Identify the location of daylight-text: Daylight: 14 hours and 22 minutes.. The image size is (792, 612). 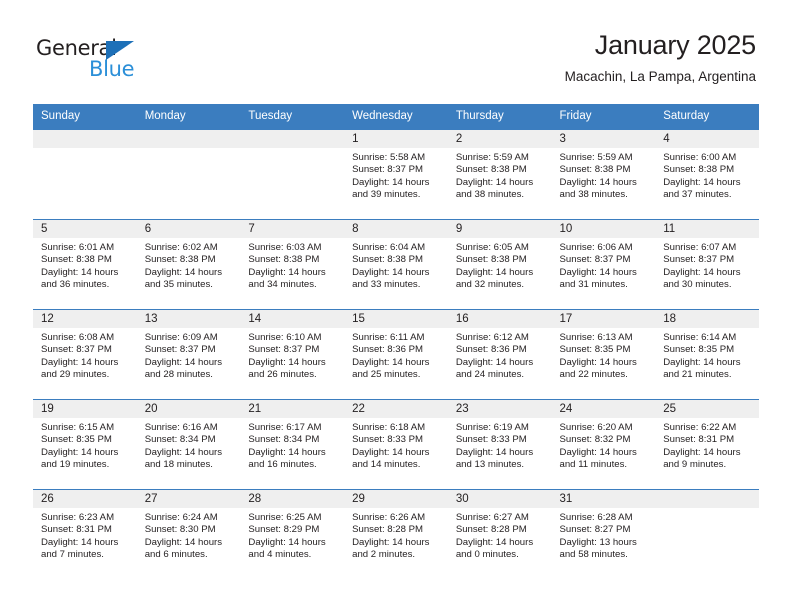
(598, 368).